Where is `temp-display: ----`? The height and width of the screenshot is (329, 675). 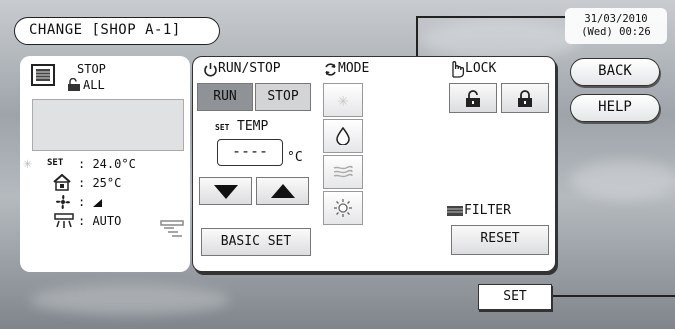
temp-display: ---- is located at coordinates (250, 152).